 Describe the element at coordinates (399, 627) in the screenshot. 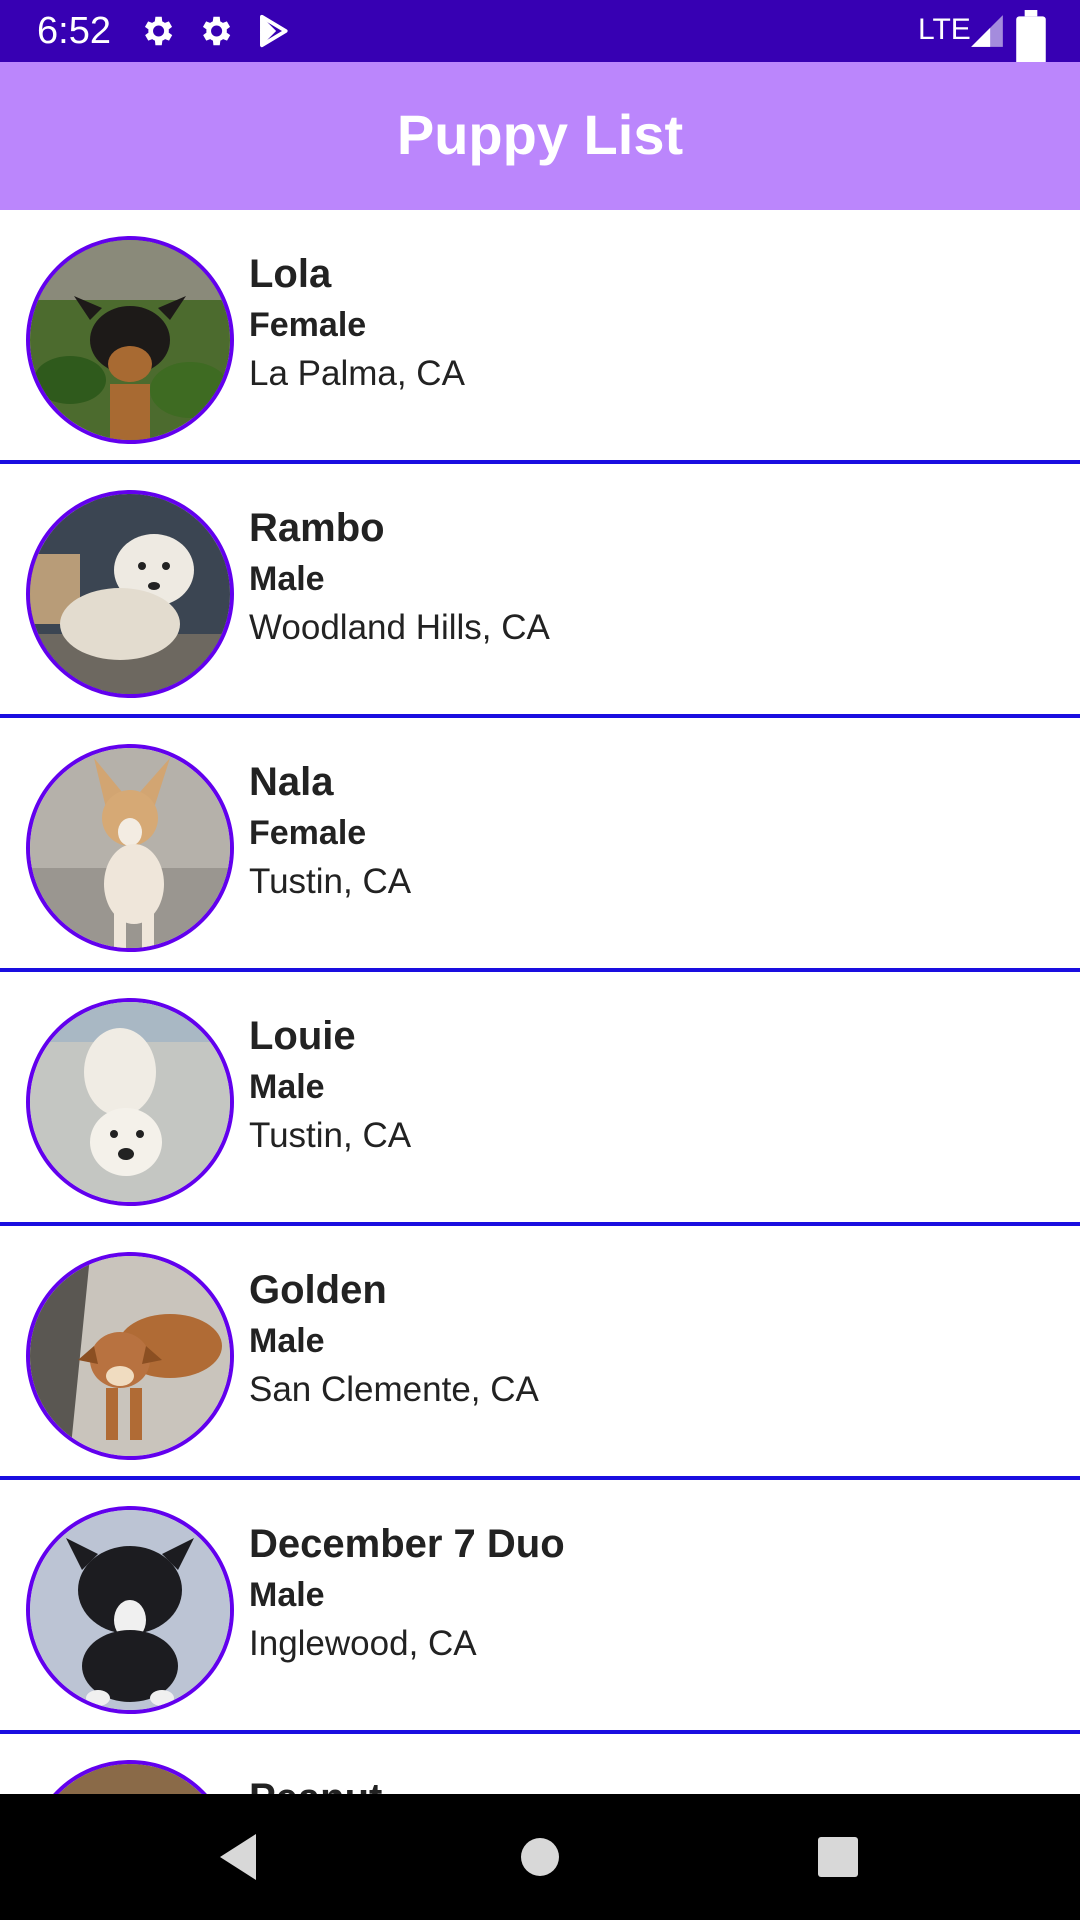

I see `puppy-location: Woodland Hills, CA` at that location.